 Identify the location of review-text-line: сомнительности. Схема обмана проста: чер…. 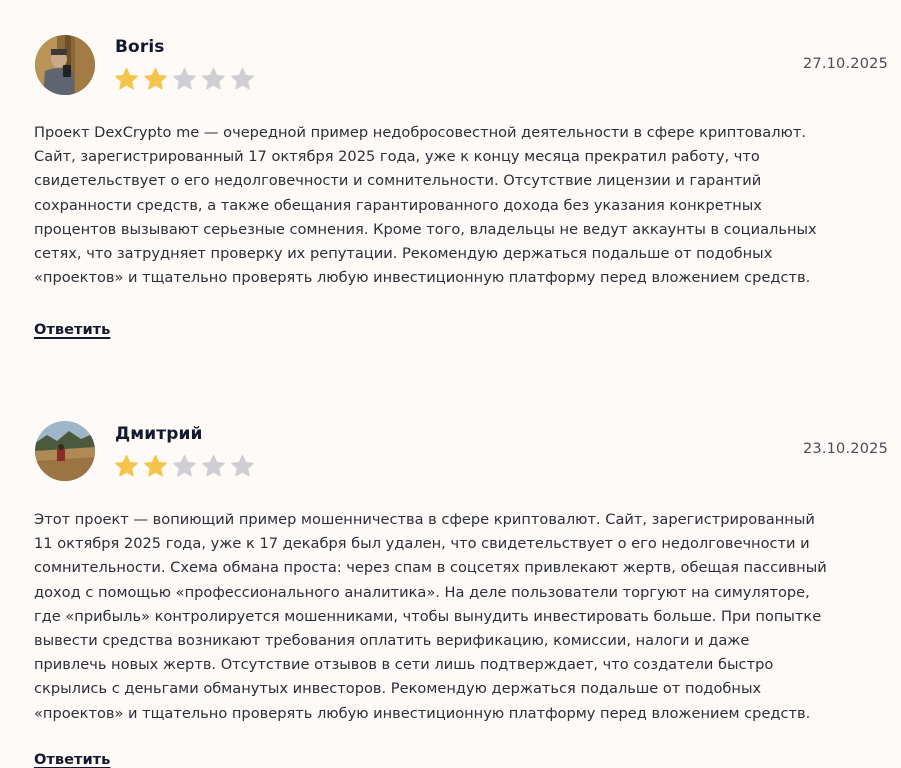
(430, 568).